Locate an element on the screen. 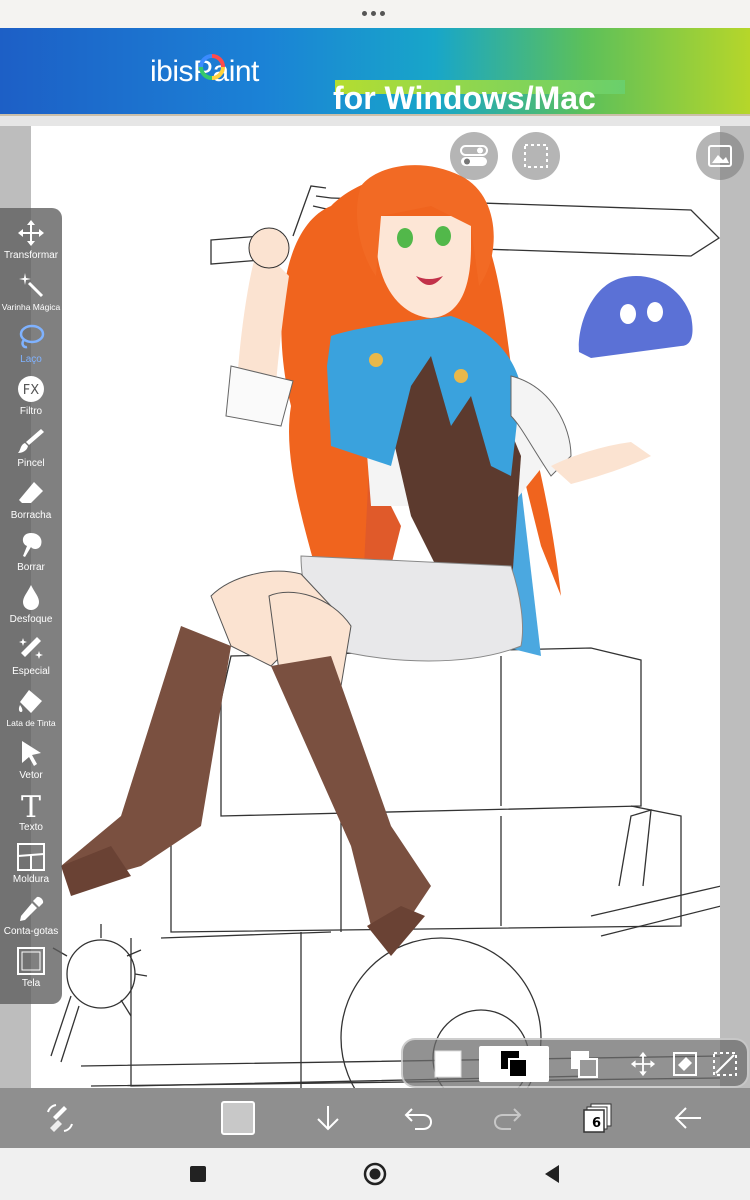 Image resolution: width=750 pixels, height=1200 pixels. top-handle-bar is located at coordinates (375, 14).